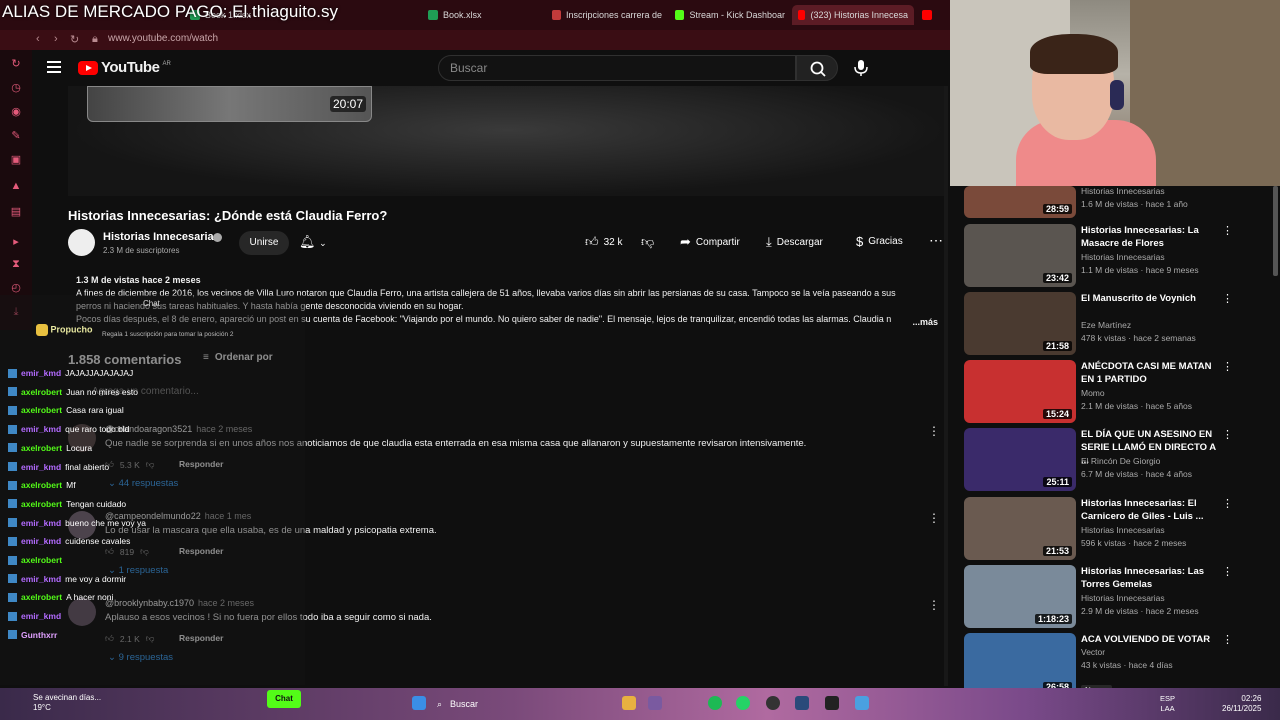  What do you see at coordinates (1020, 323) in the screenshot?
I see `video-thumbnail: 21:58` at bounding box center [1020, 323].